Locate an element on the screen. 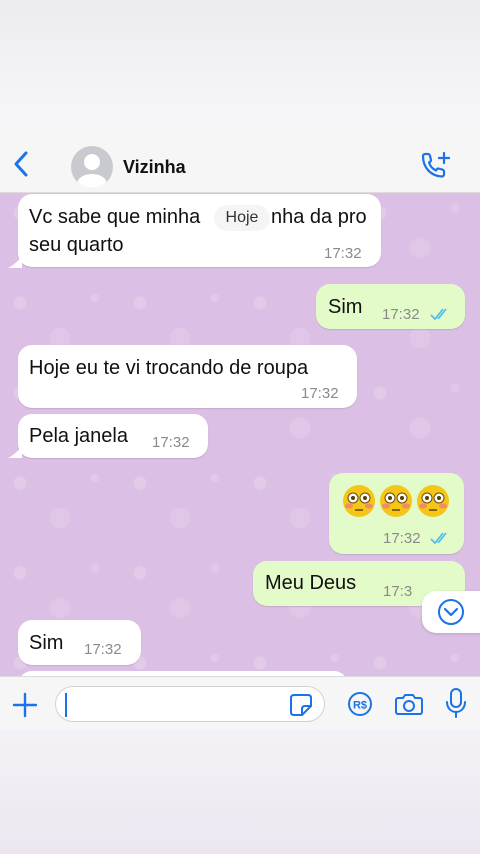  message-time: 17:3 is located at coordinates (398, 591).